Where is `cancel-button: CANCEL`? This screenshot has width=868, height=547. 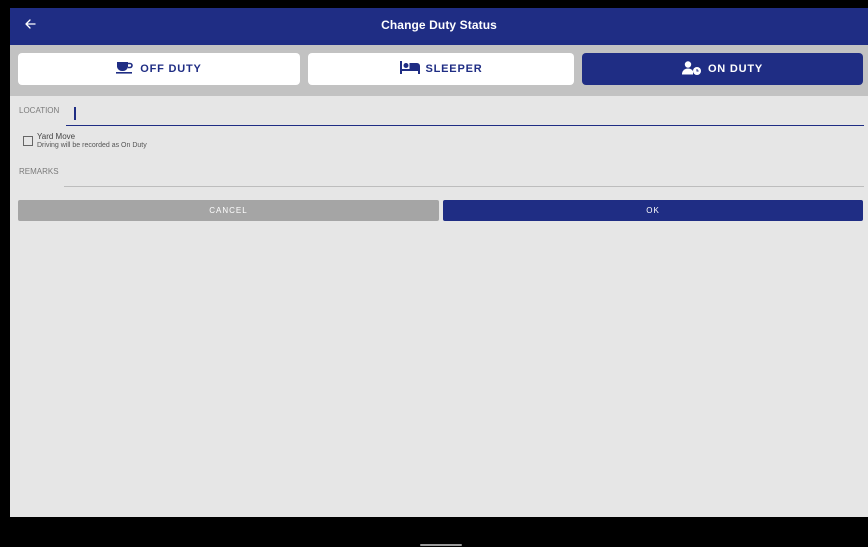 cancel-button: CANCEL is located at coordinates (228, 210).